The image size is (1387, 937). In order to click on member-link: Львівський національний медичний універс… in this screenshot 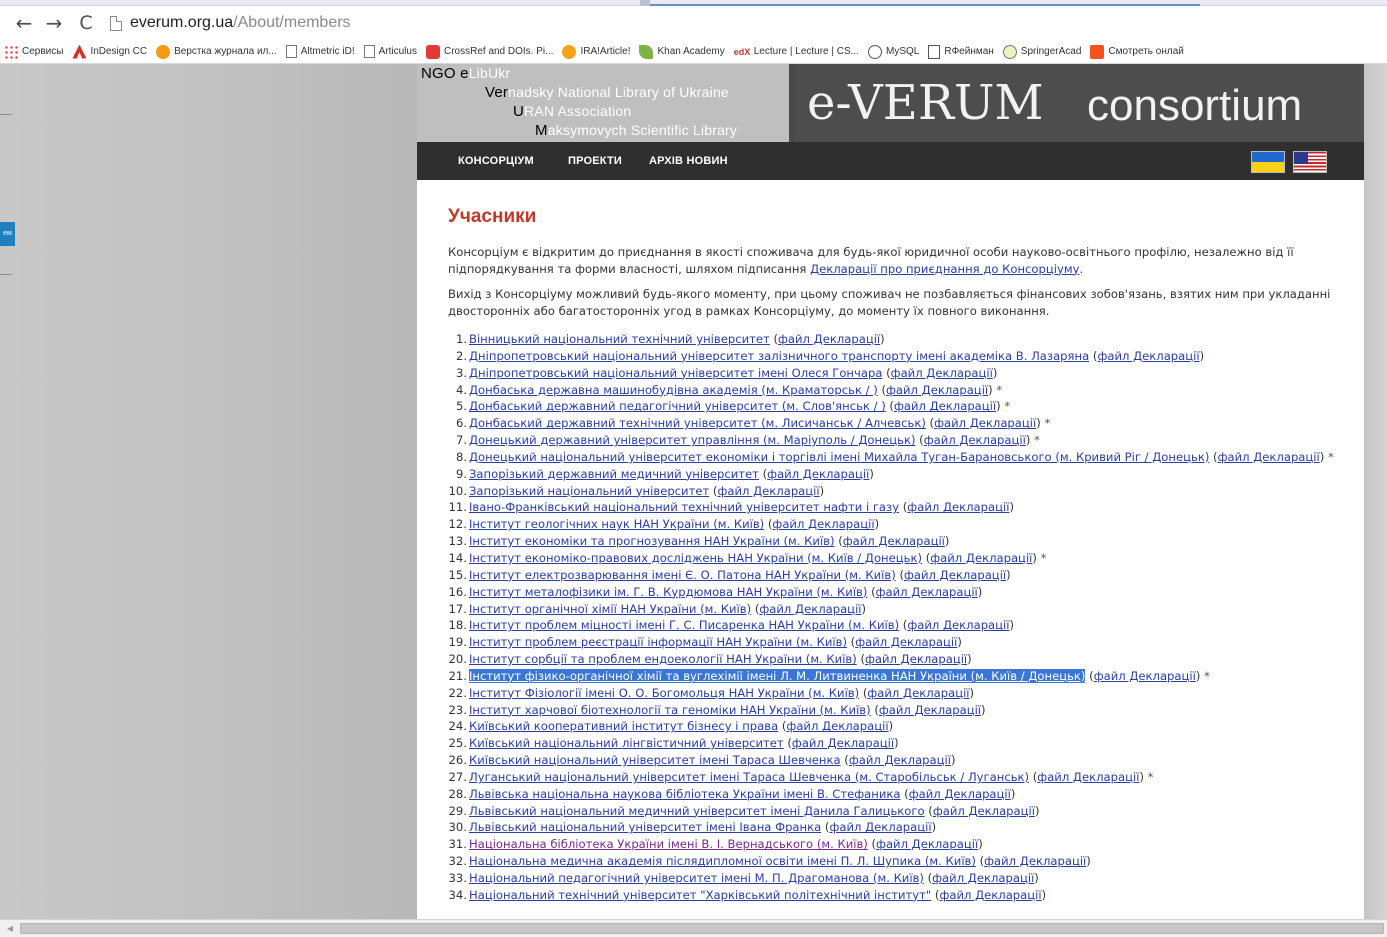, I will do `click(697, 811)`.